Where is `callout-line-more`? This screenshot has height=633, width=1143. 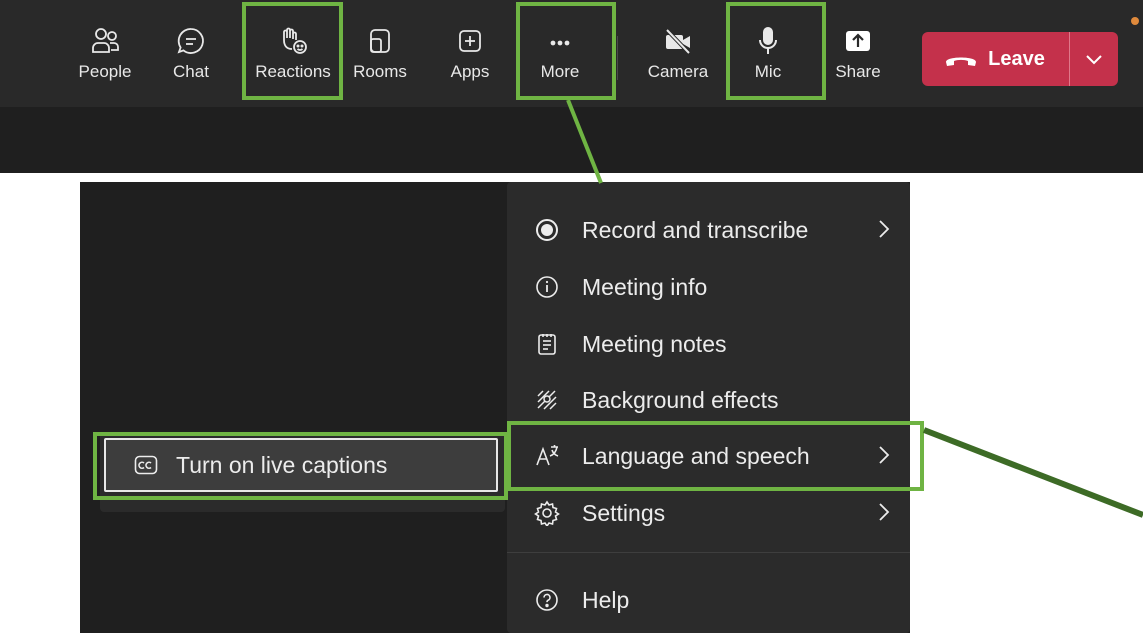 callout-line-more is located at coordinates (584, 141).